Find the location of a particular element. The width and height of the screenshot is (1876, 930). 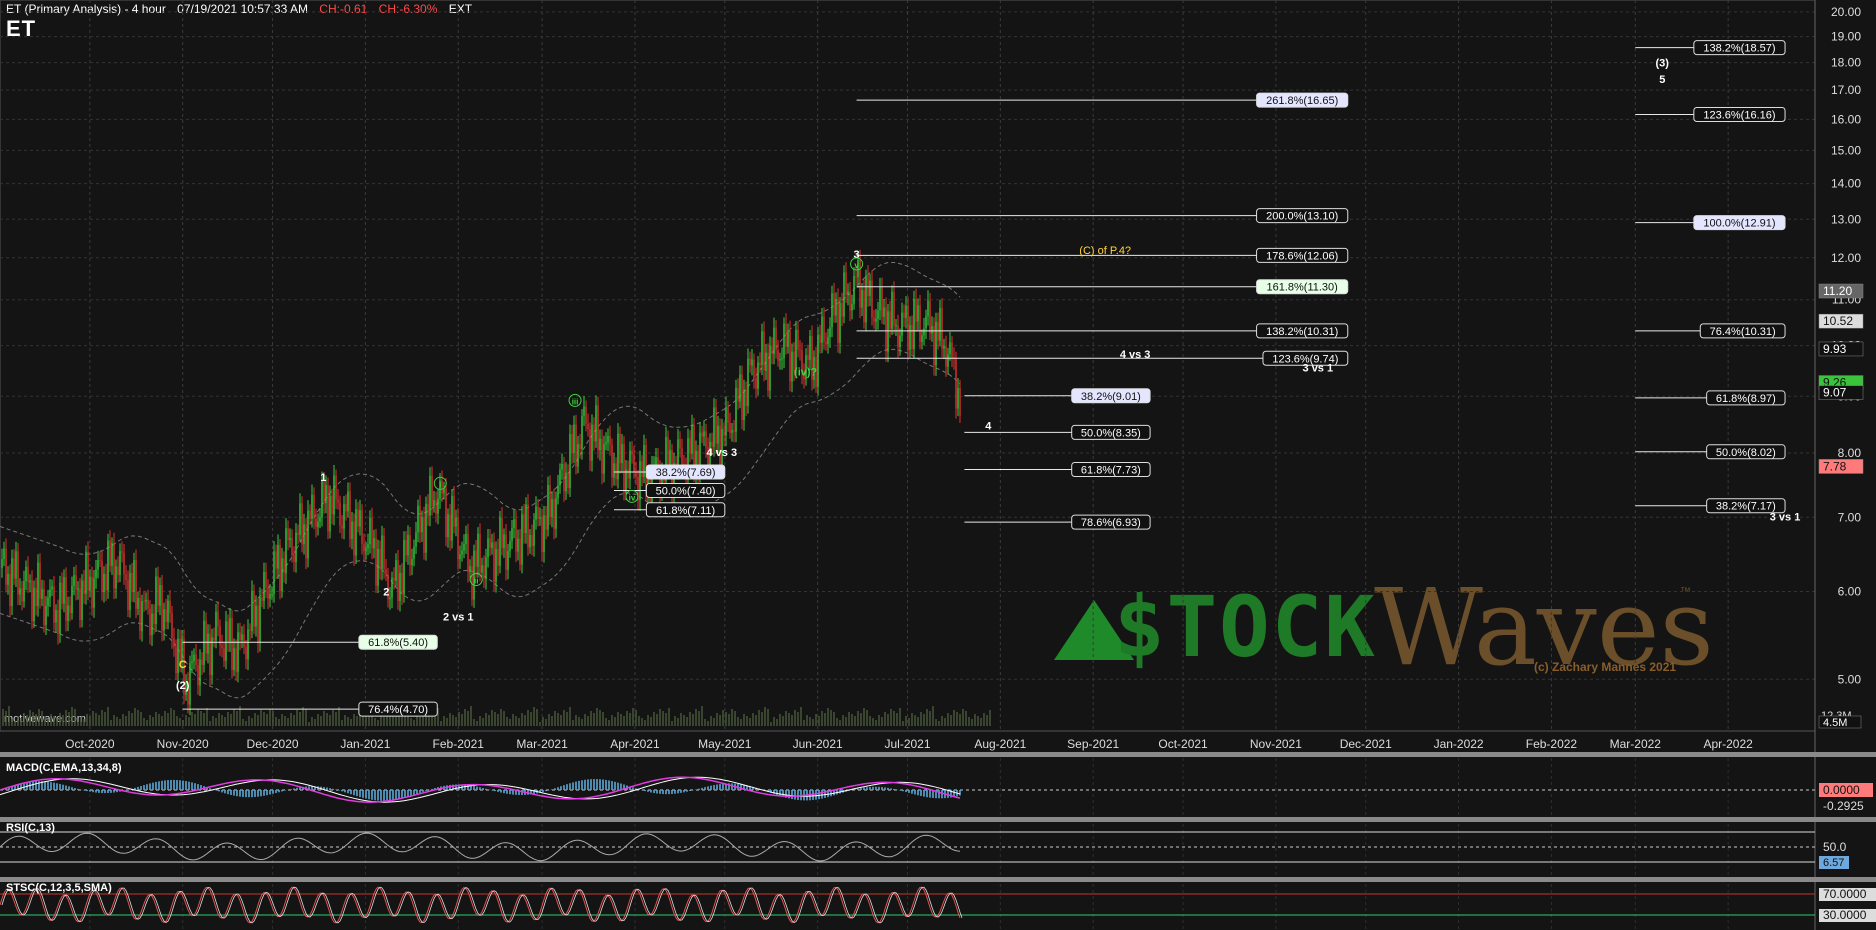

y-tick-label: 7.00 is located at coordinates (1850, 517).